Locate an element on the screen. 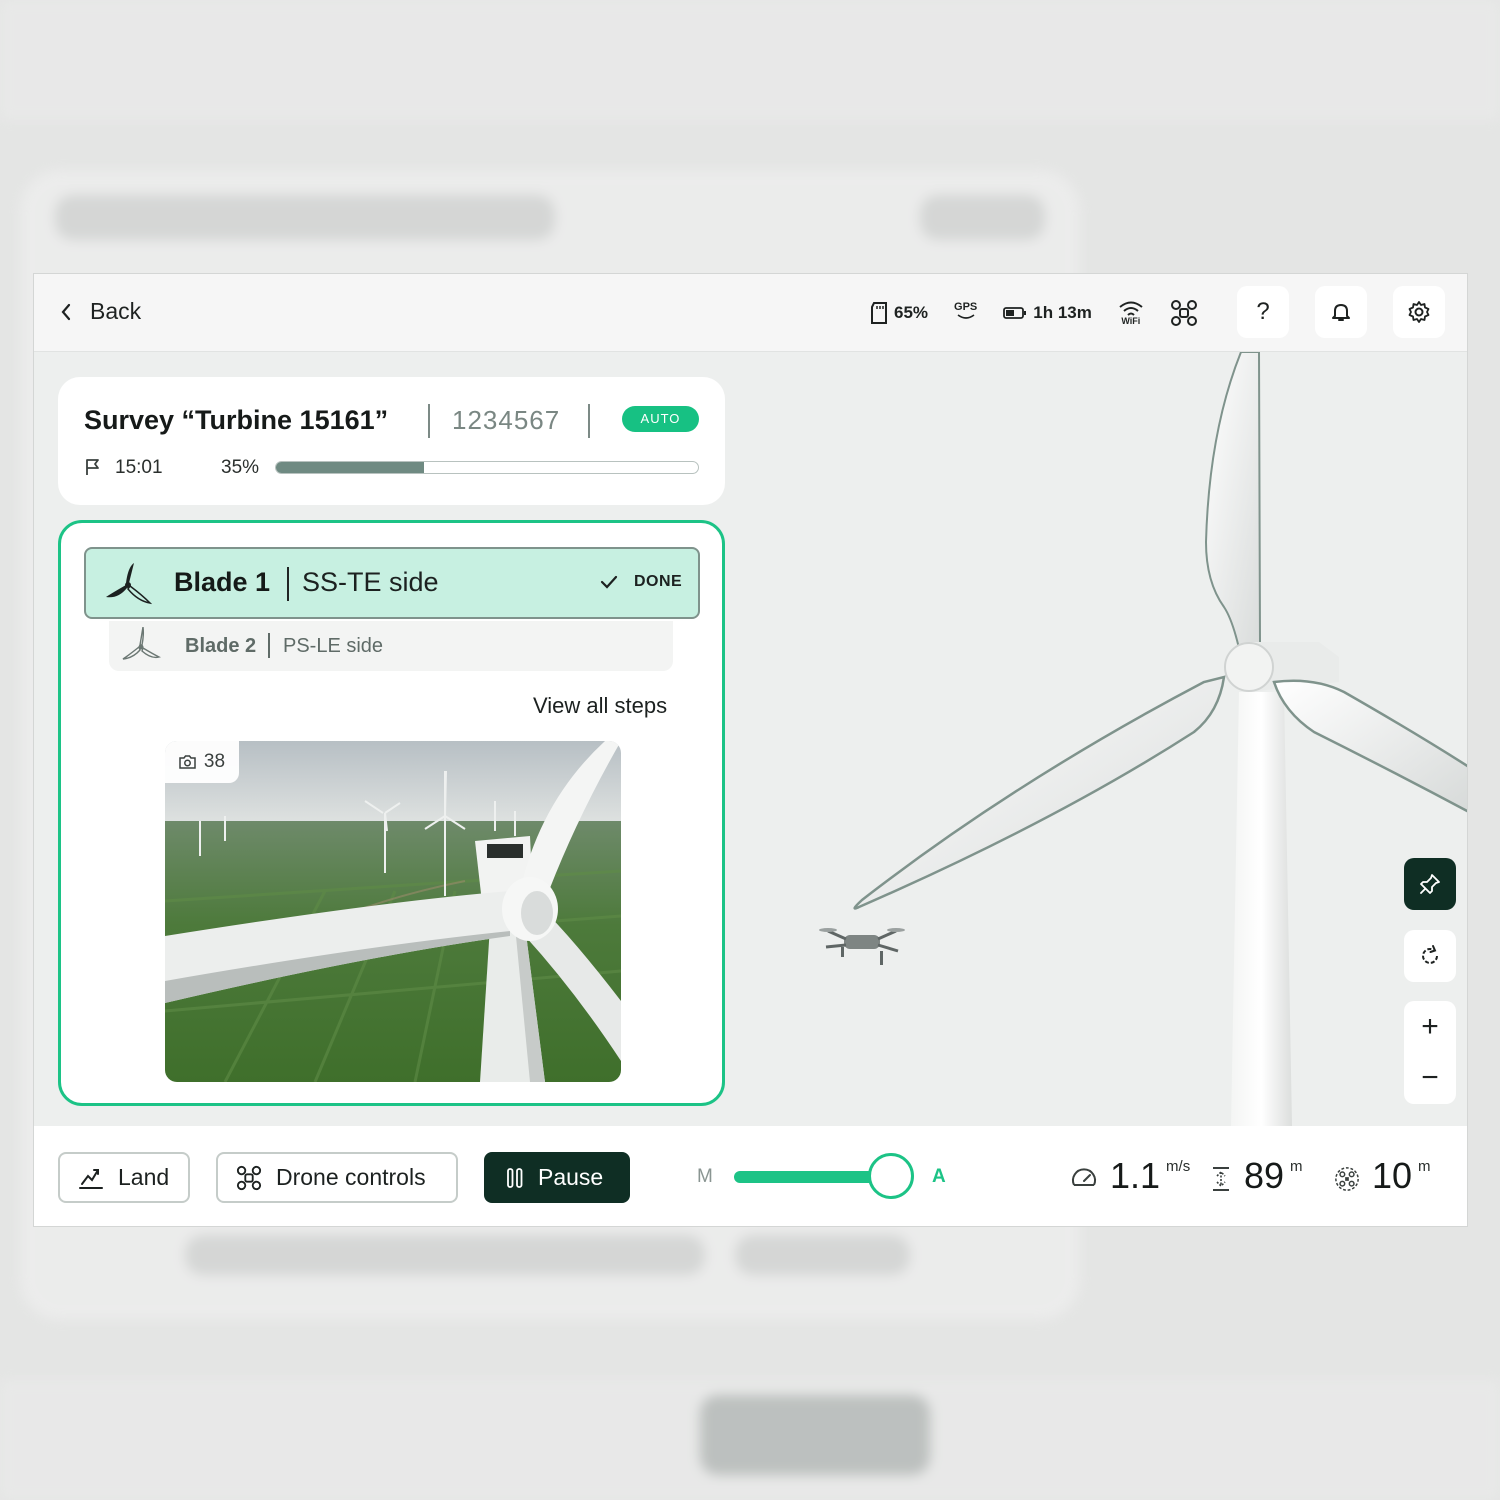  land-icon is located at coordinates (91, 1178).